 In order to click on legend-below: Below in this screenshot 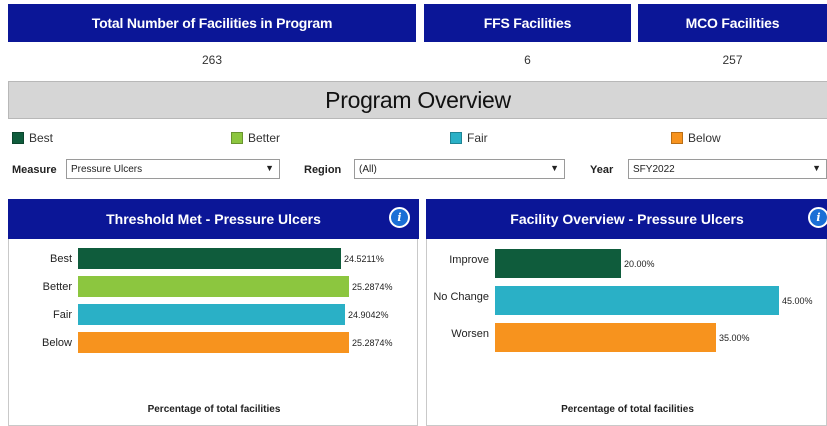, I will do `click(696, 138)`.